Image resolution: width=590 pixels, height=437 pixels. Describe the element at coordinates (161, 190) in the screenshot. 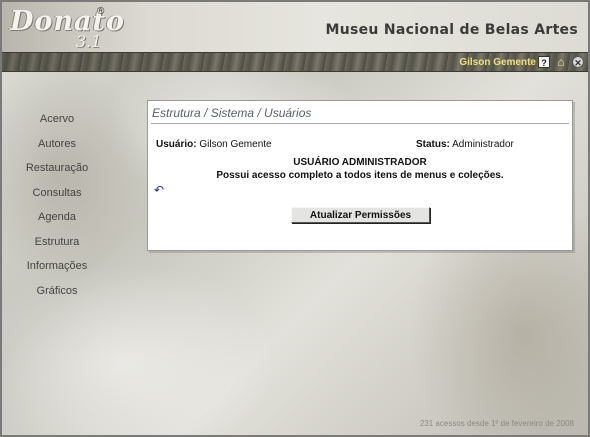

I see `back-arrow-icon: ↶` at that location.